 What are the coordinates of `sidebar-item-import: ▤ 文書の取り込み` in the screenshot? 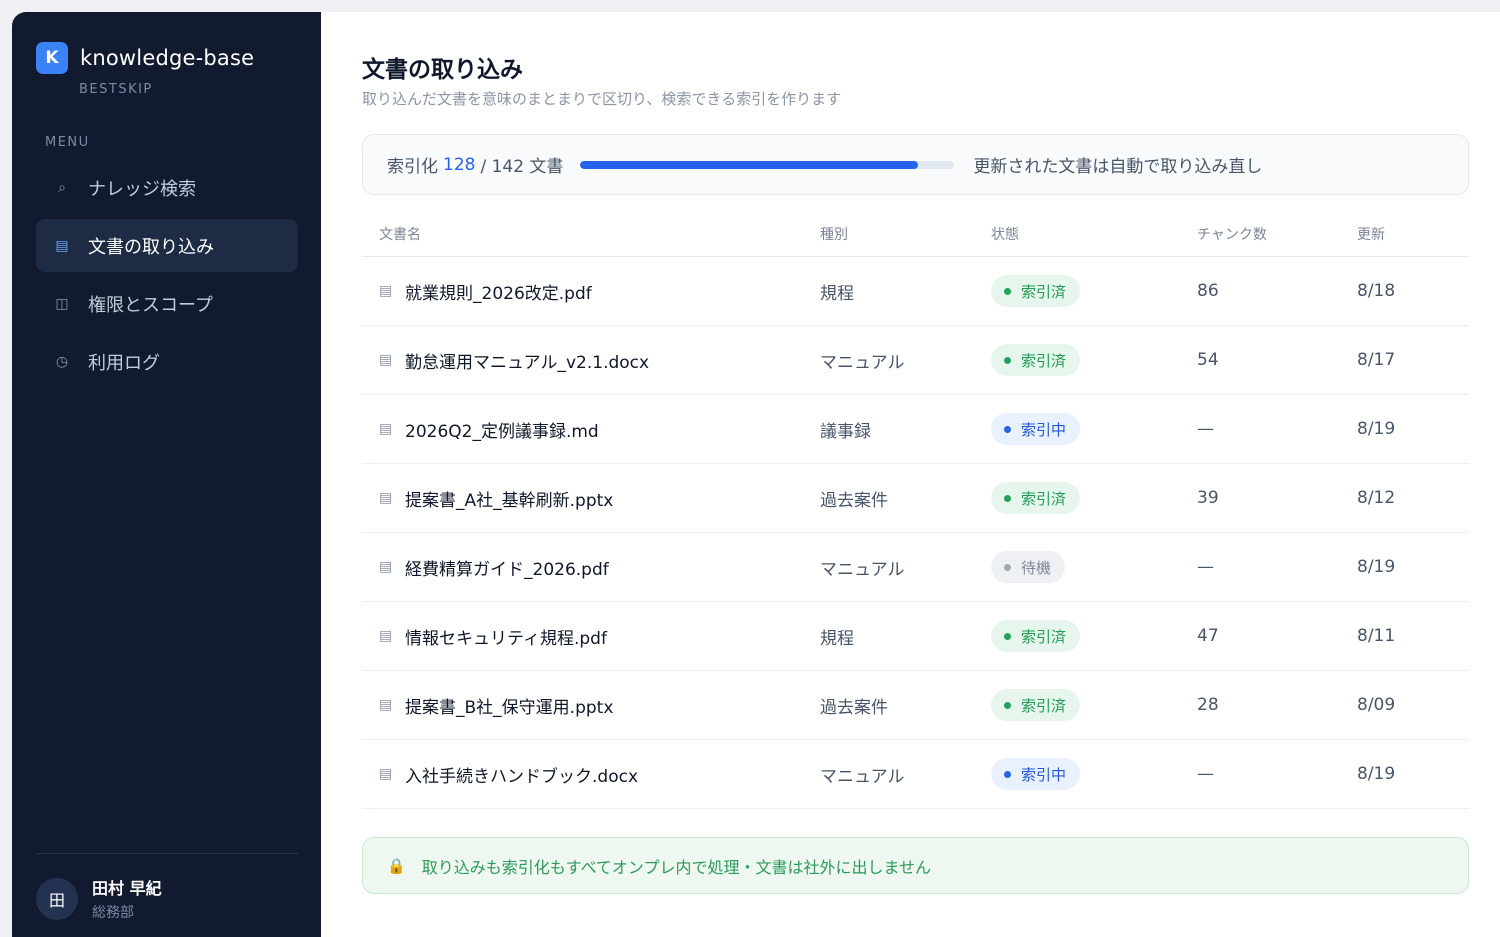 It's located at (167, 245).